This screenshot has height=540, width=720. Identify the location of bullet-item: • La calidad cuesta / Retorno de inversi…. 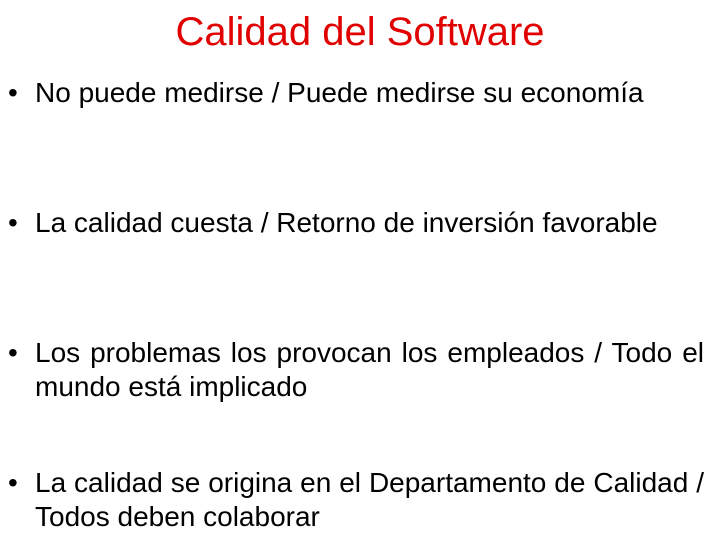
(356, 223).